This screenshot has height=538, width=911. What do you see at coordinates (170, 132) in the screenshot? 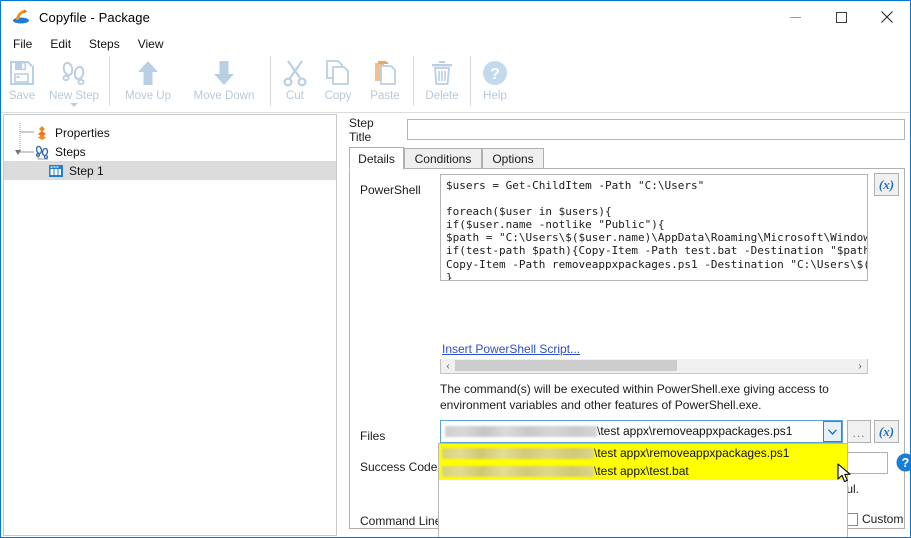
I see `tree-node-properties: Properties` at bounding box center [170, 132].